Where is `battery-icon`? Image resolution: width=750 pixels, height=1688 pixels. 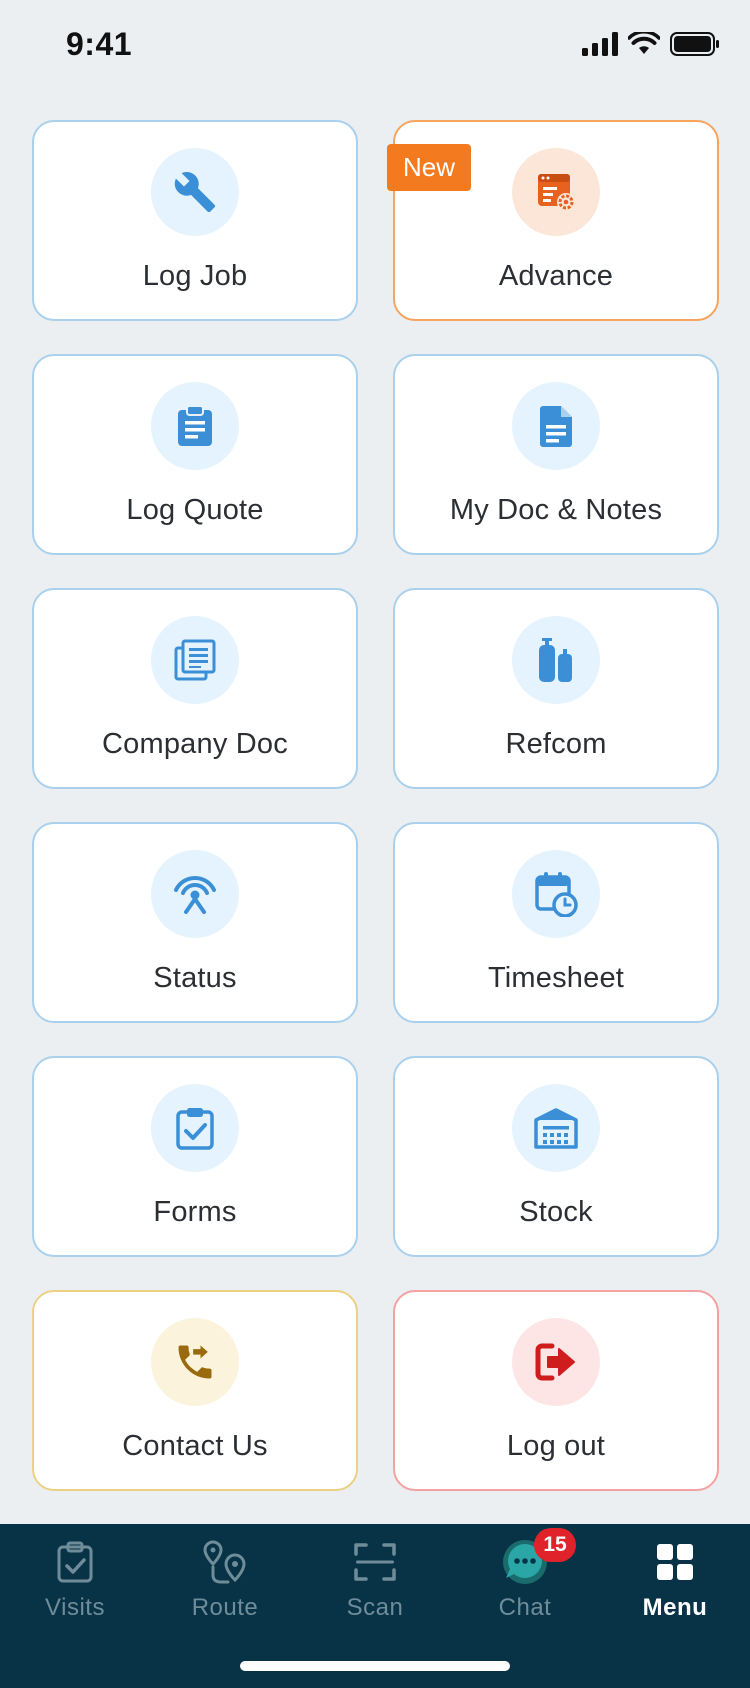 battery-icon is located at coordinates (695, 46).